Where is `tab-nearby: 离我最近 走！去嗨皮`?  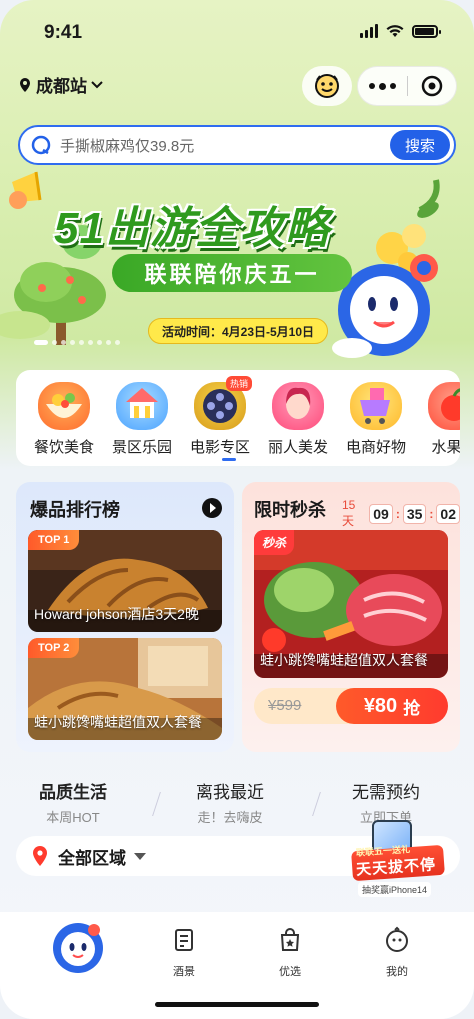 tab-nearby: 离我最近 走！去嗨皮 is located at coordinates (230, 802).